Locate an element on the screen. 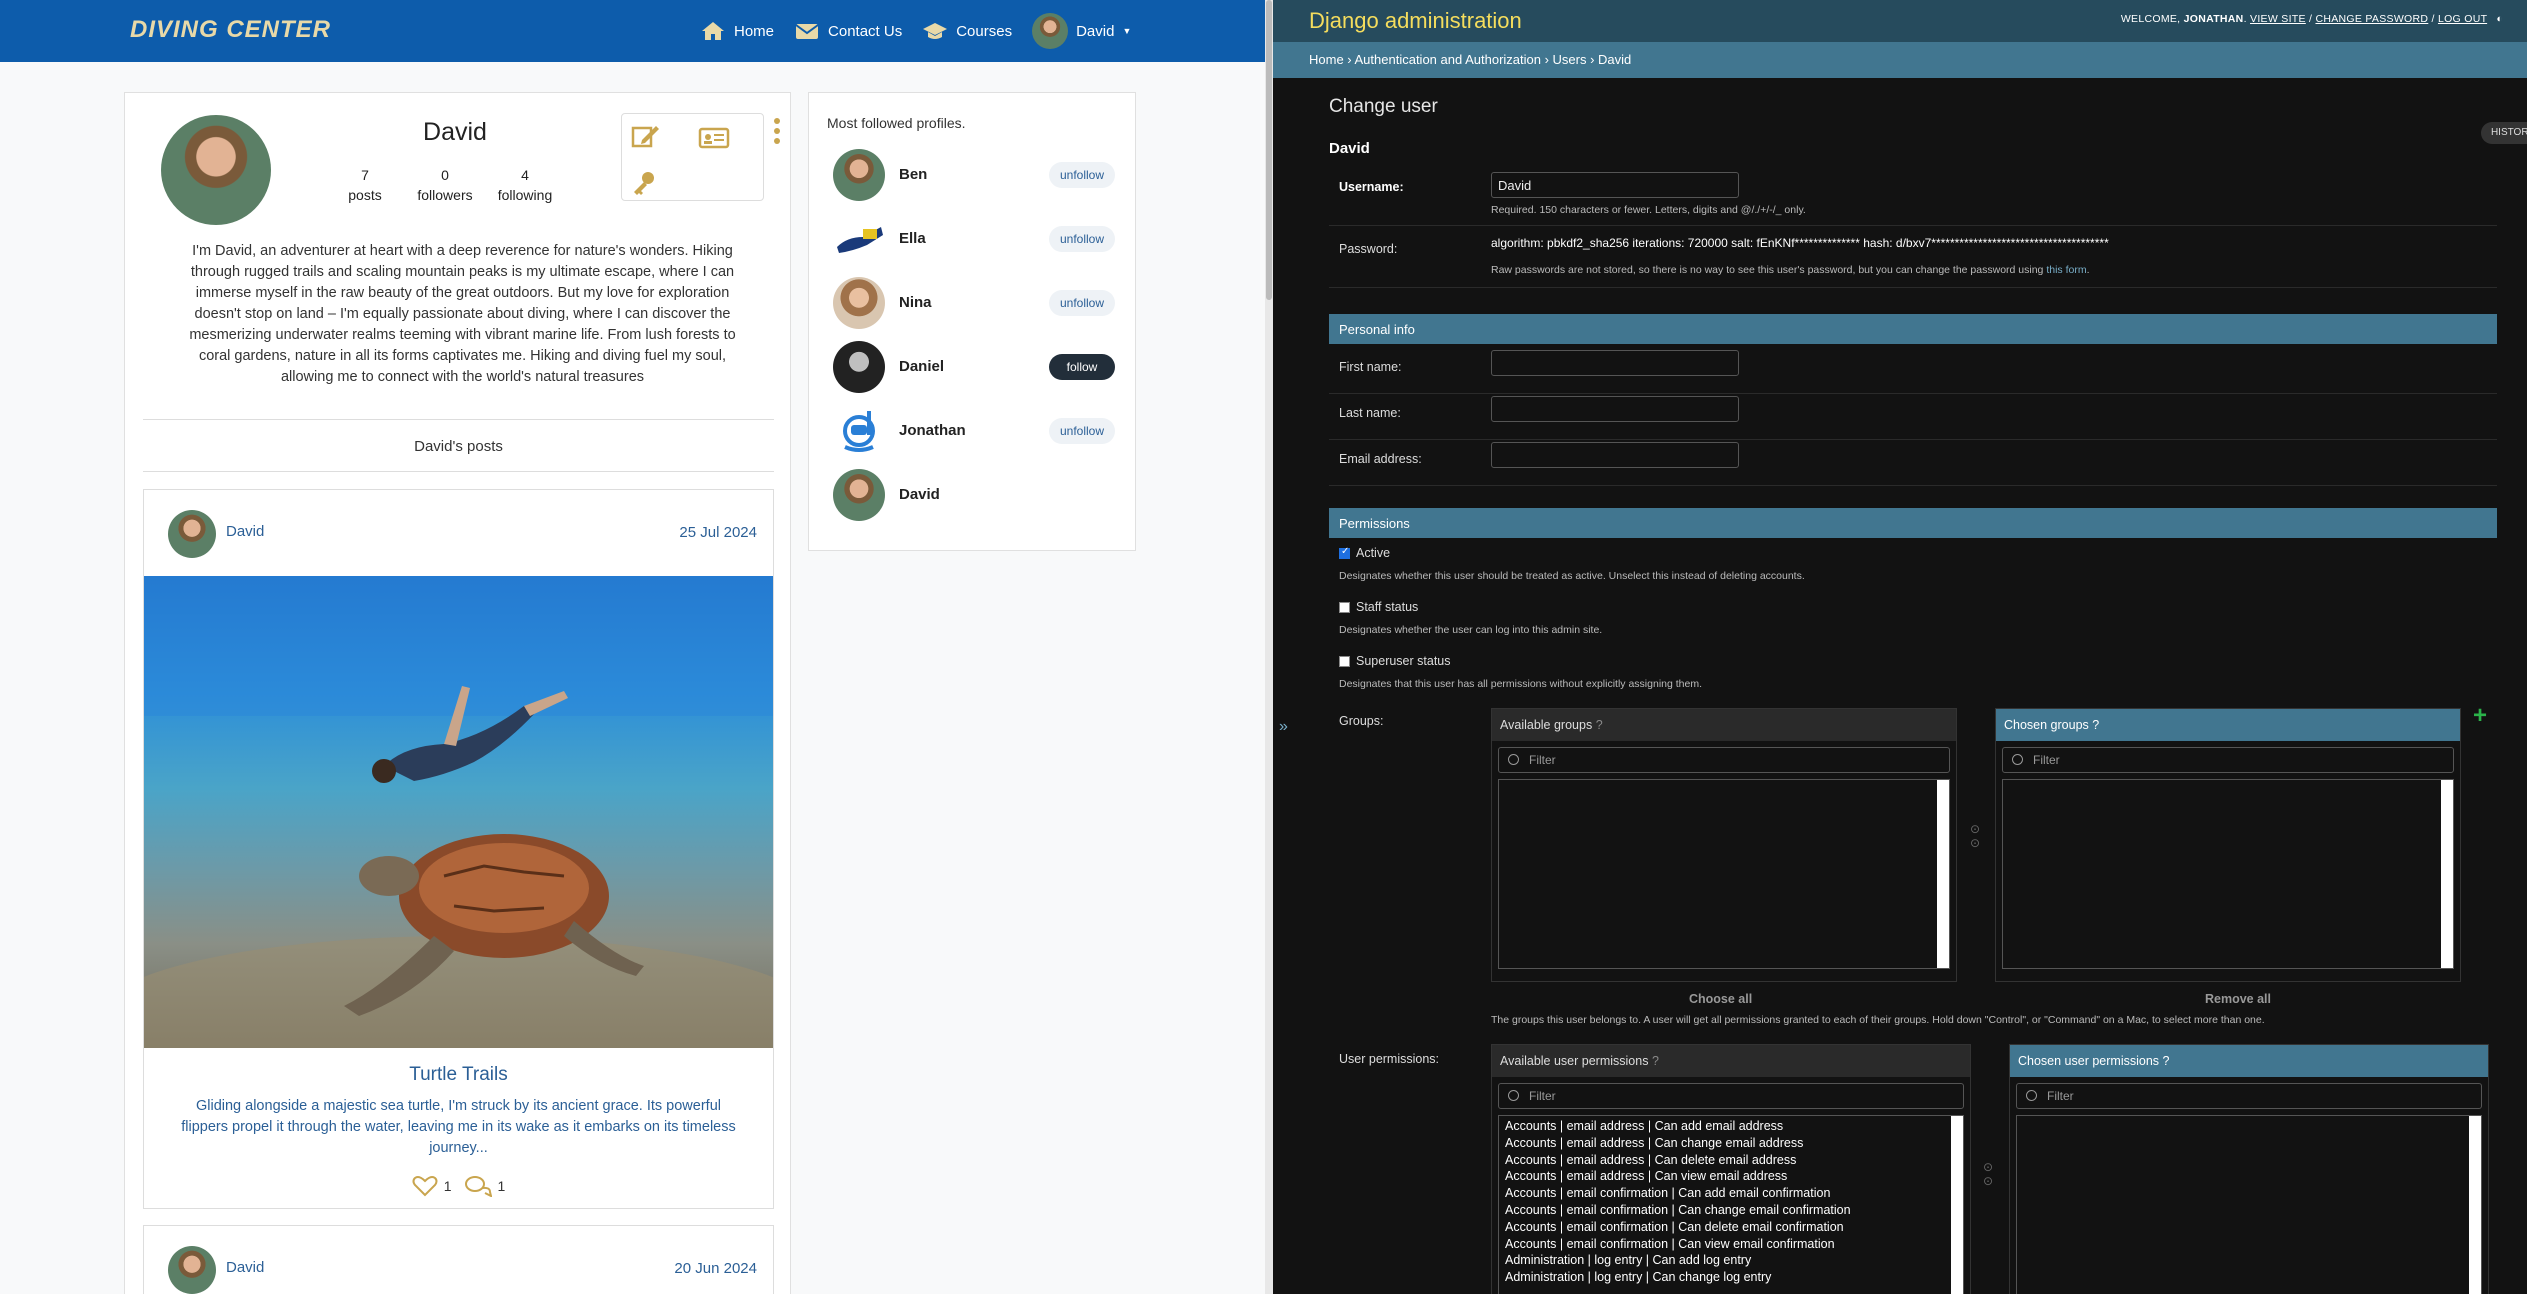 The height and width of the screenshot is (1294, 2527). profile-item-jonathan: Jonathan unfollow is located at coordinates (978, 431).